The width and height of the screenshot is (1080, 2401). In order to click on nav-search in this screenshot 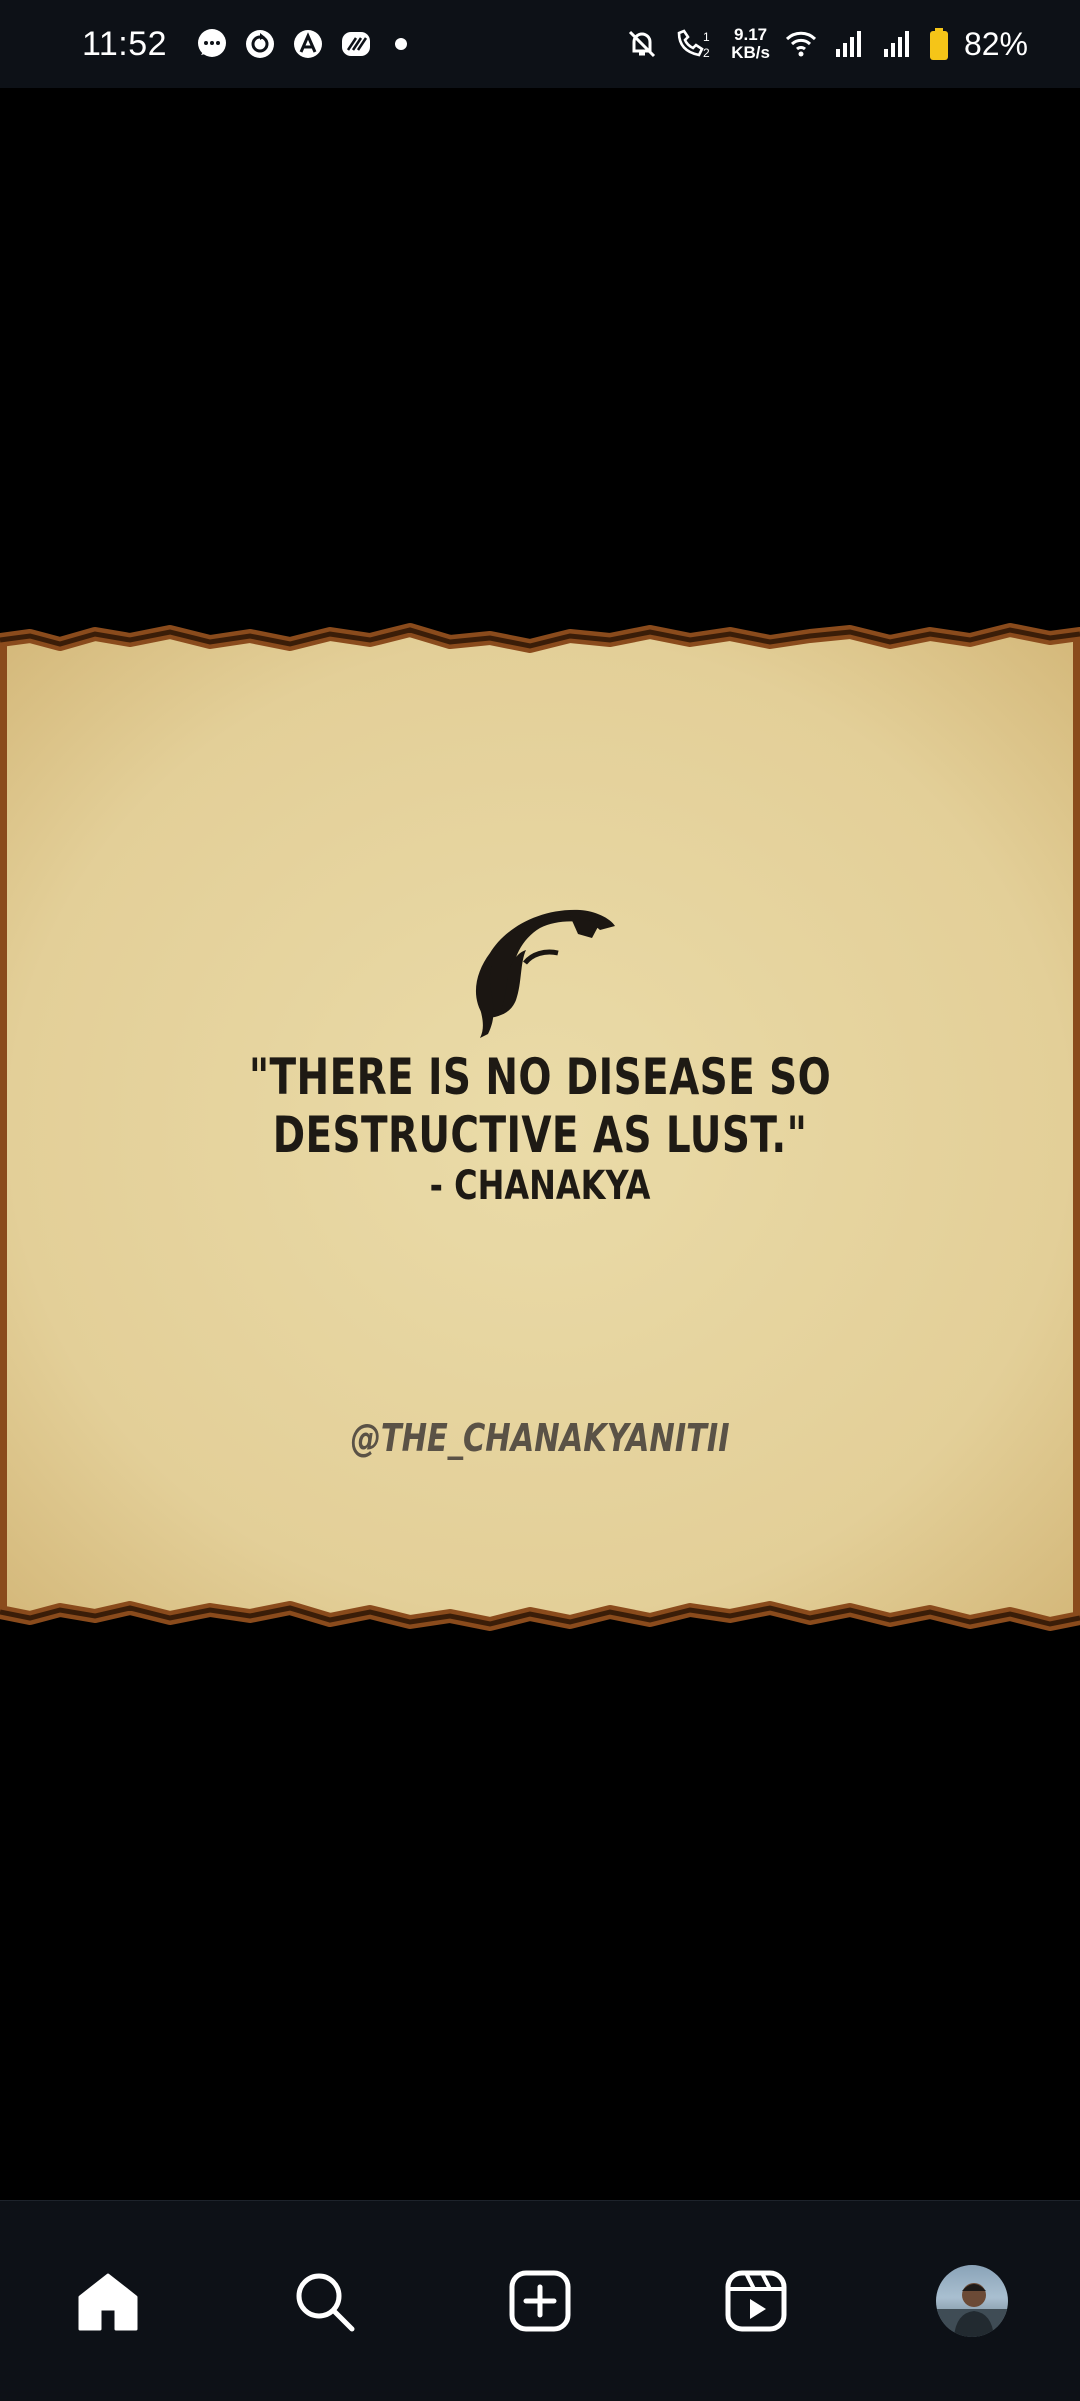, I will do `click(324, 2301)`.